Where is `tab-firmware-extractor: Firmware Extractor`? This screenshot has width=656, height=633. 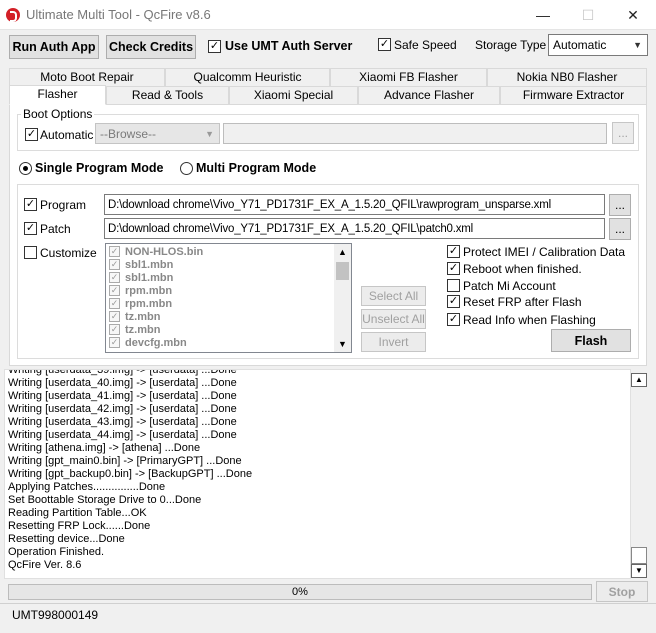
tab-firmware-extractor: Firmware Extractor is located at coordinates (573, 95).